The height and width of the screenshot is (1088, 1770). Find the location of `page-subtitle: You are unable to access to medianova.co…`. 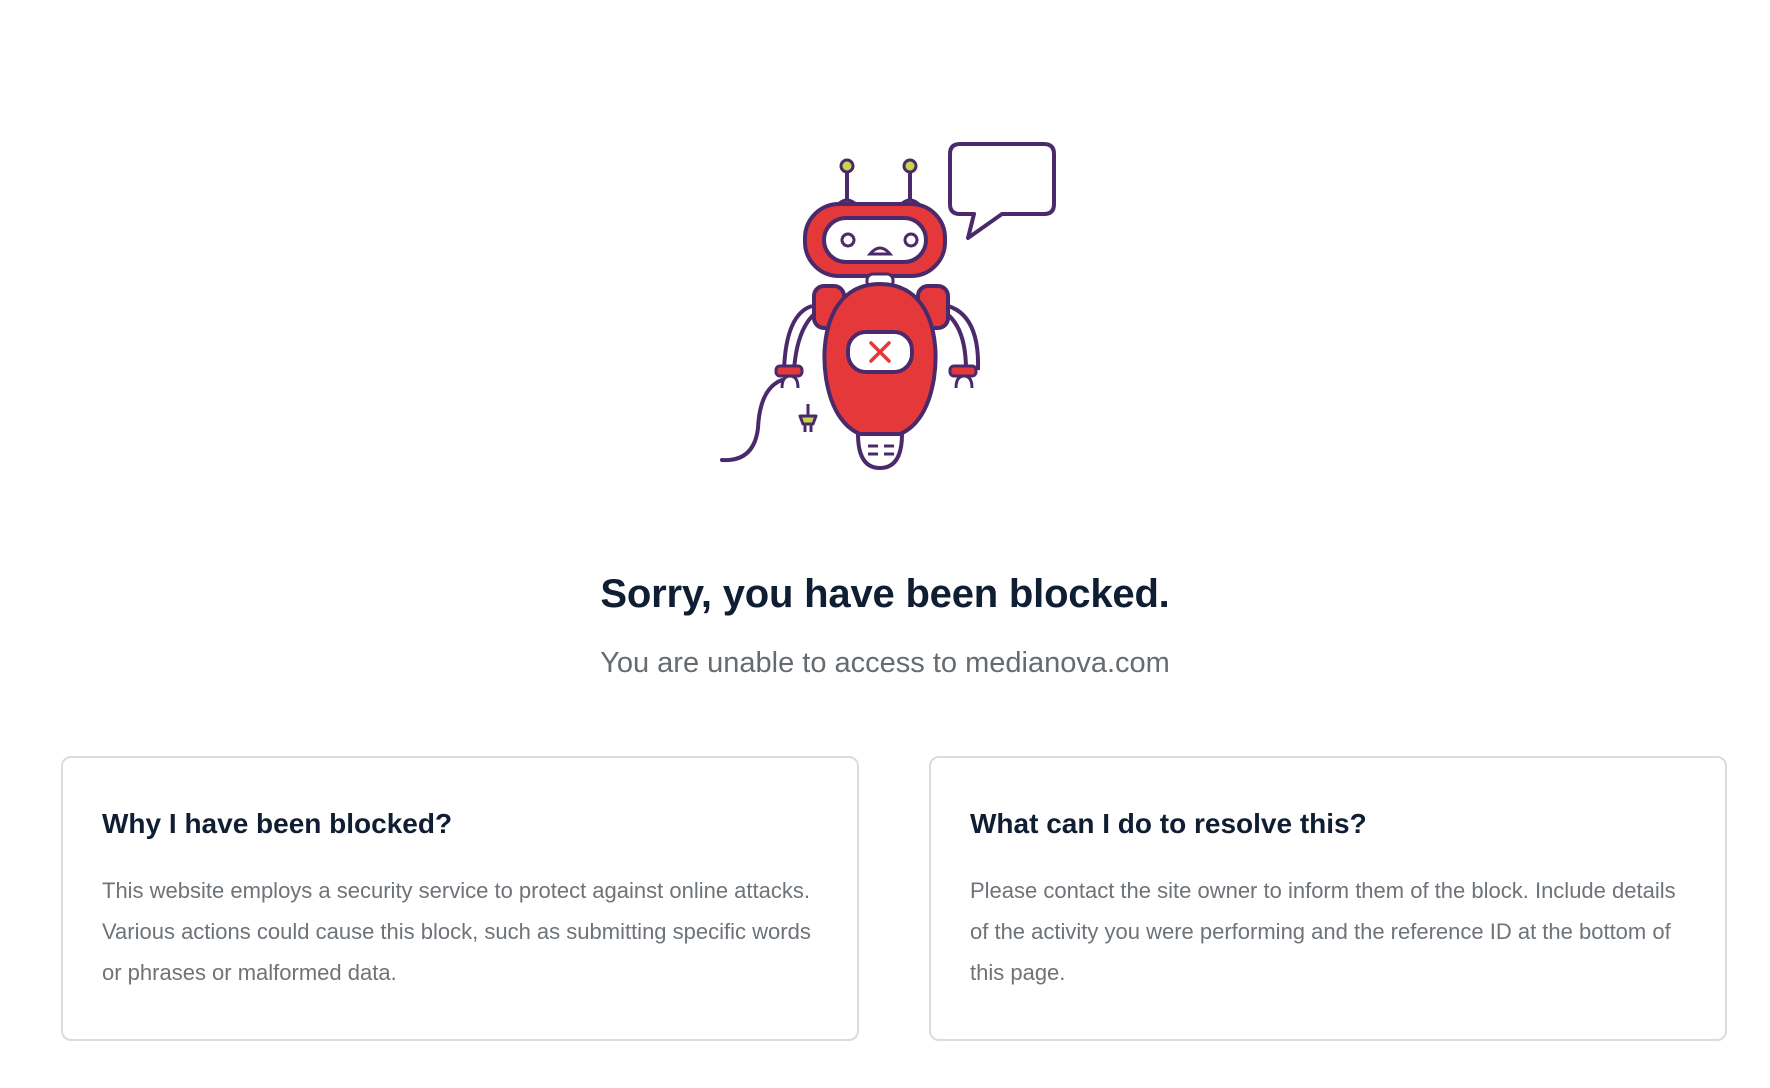

page-subtitle: You are unable to access to medianova.co… is located at coordinates (885, 663).